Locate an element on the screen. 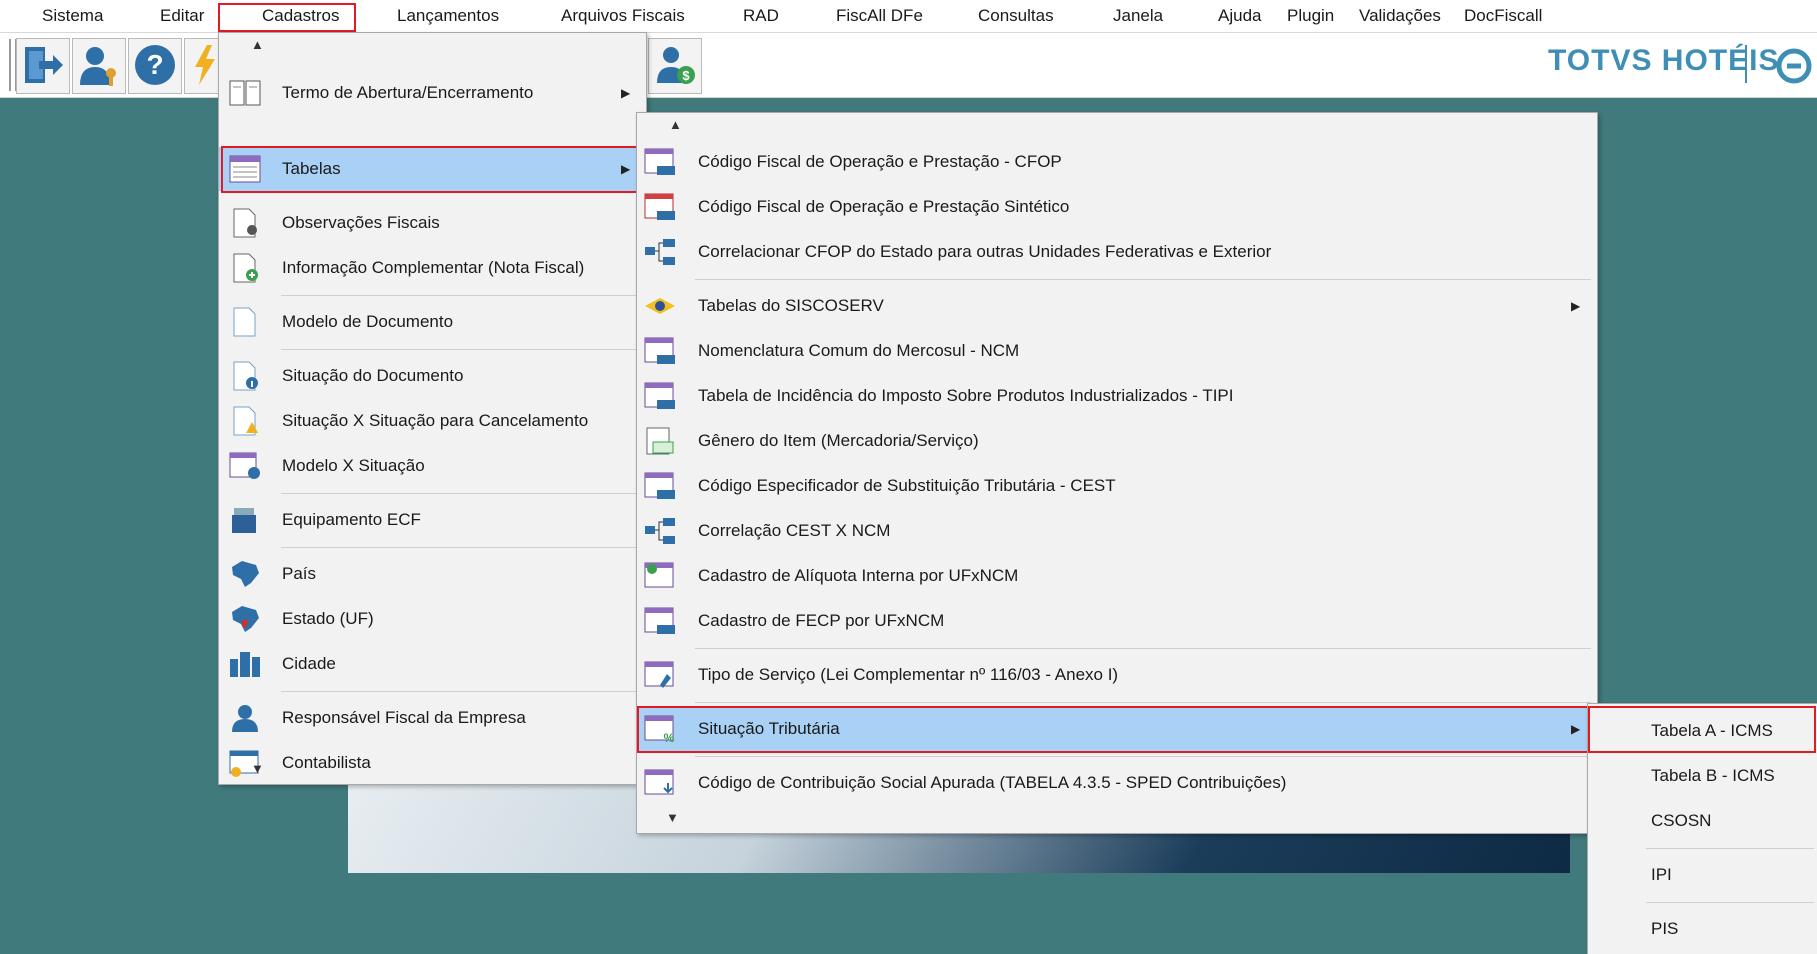 This screenshot has height=954, width=1817. menu-item-cidade: Cidade is located at coordinates (432, 664).